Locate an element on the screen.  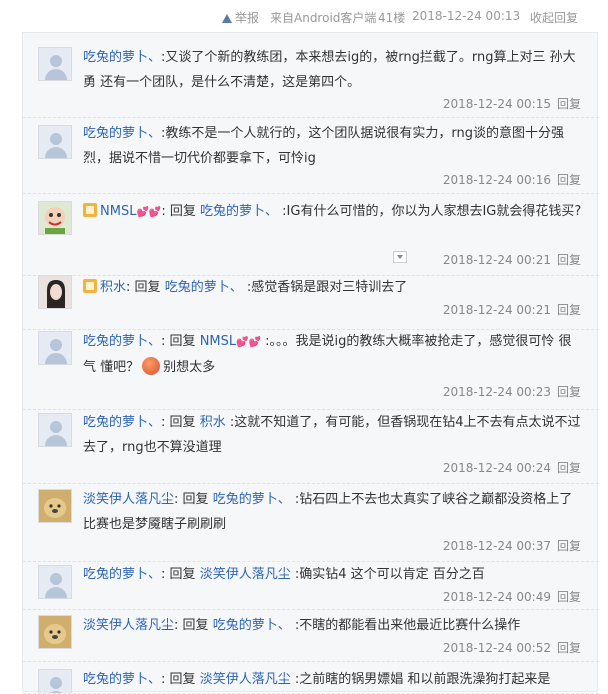
comment-text: :不瞎的都能看出来他最近比赛什么操作 is located at coordinates (407, 625).